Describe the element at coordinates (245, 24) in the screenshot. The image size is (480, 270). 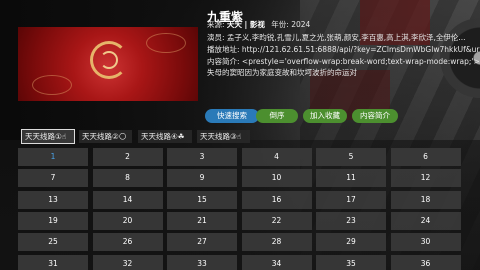
I see `source-value: 天天 | 影视` at that location.